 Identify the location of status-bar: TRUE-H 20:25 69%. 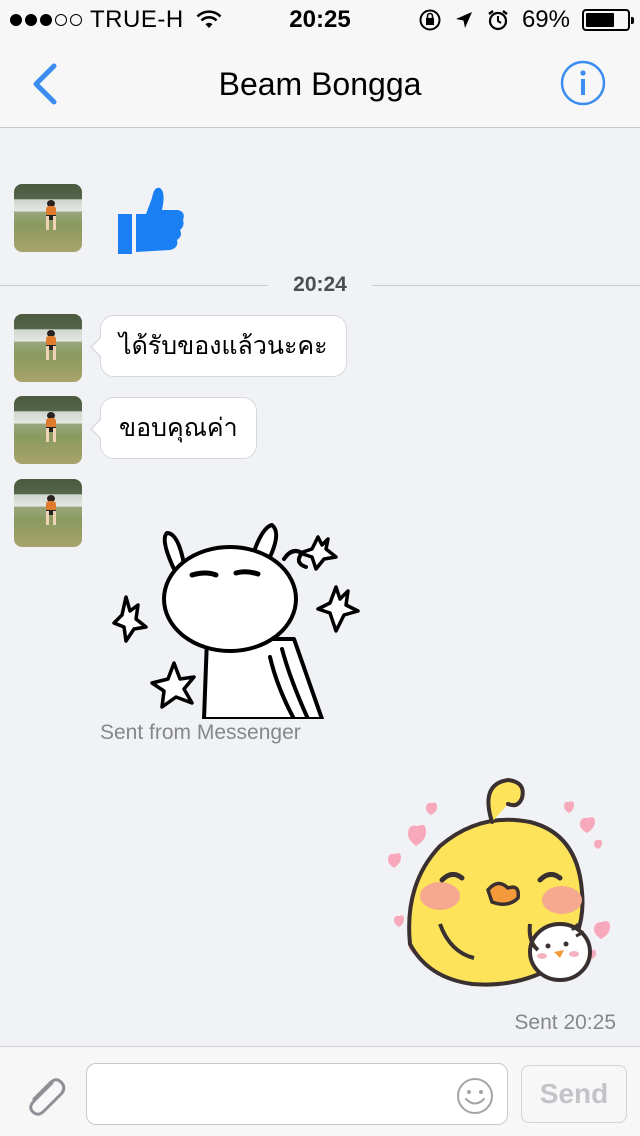
(320, 20).